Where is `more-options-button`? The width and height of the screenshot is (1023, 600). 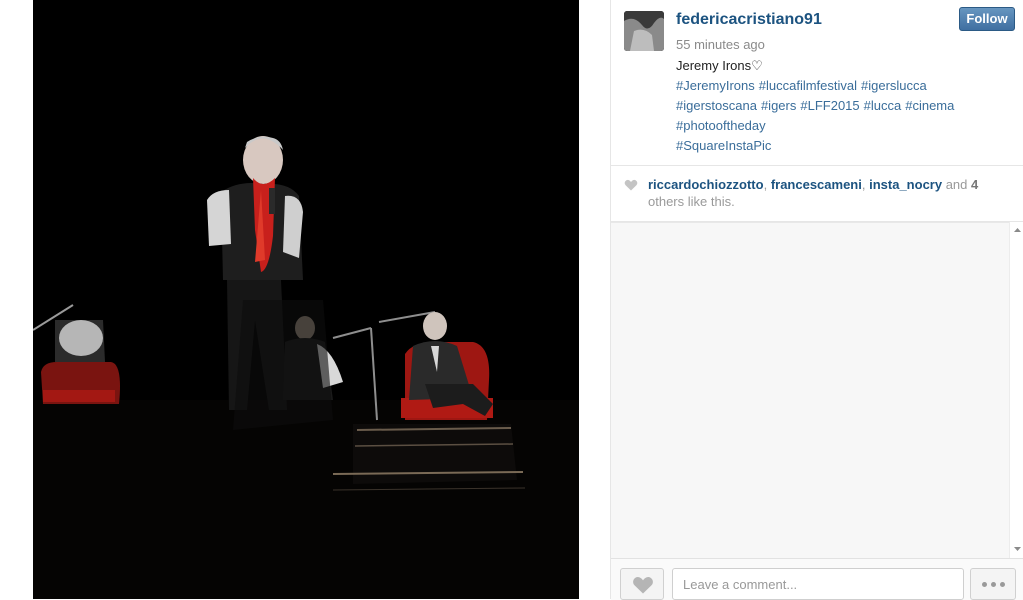
more-options-button is located at coordinates (993, 584).